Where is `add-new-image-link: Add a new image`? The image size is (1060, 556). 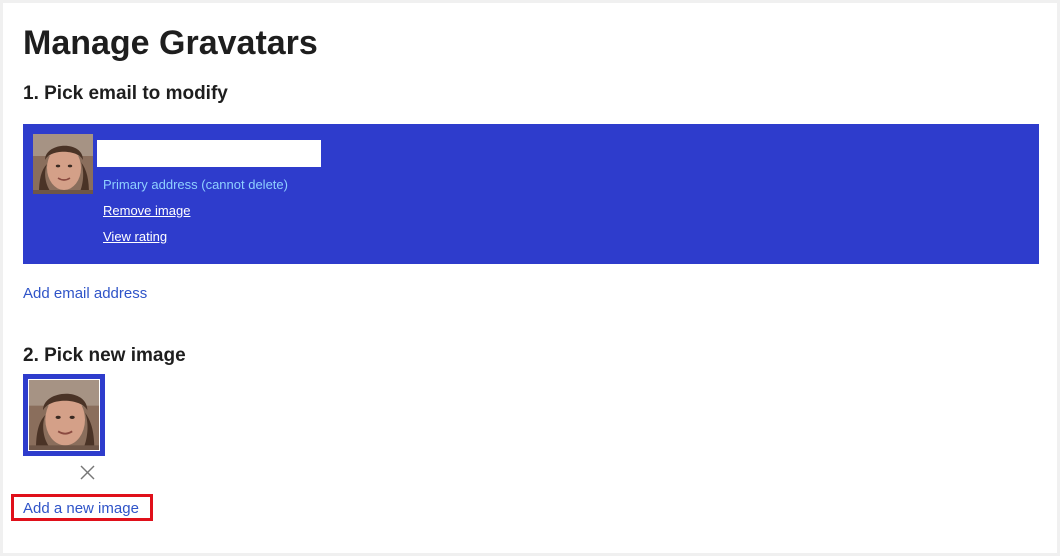
add-new-image-link: Add a new image is located at coordinates (81, 509).